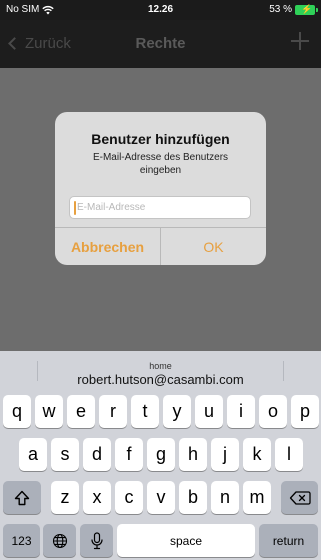 Image resolution: width=321 pixels, height=560 pixels. I want to click on text-cursor, so click(75, 208).